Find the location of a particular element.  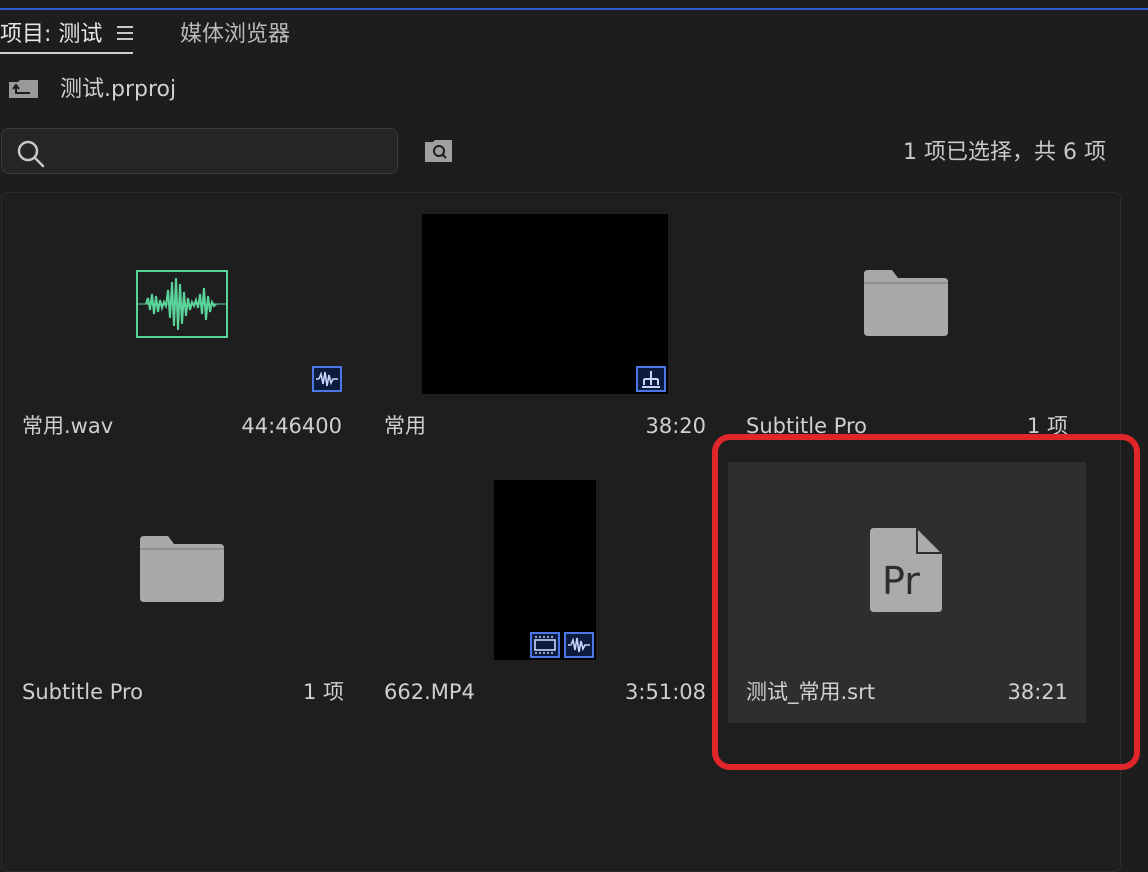

item-name: 常用.wav is located at coordinates (68, 426).